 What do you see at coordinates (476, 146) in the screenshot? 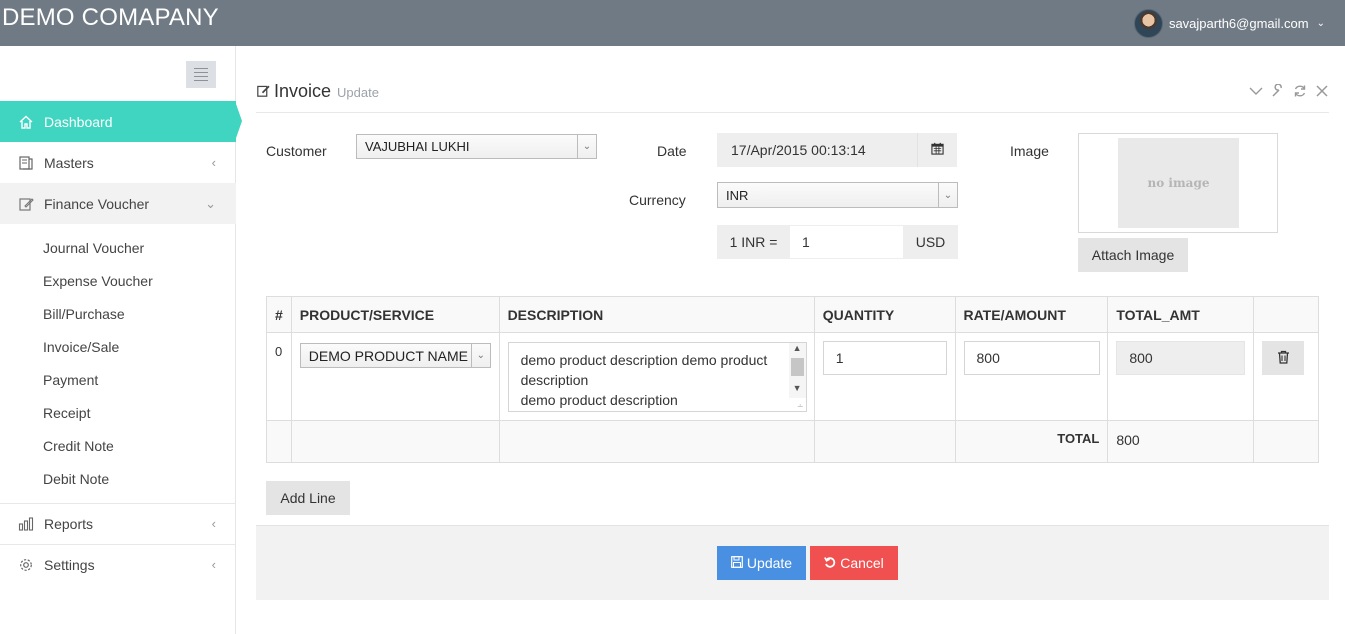
I see `customer-select: VAJUBHAI LUKHI ⌄` at bounding box center [476, 146].